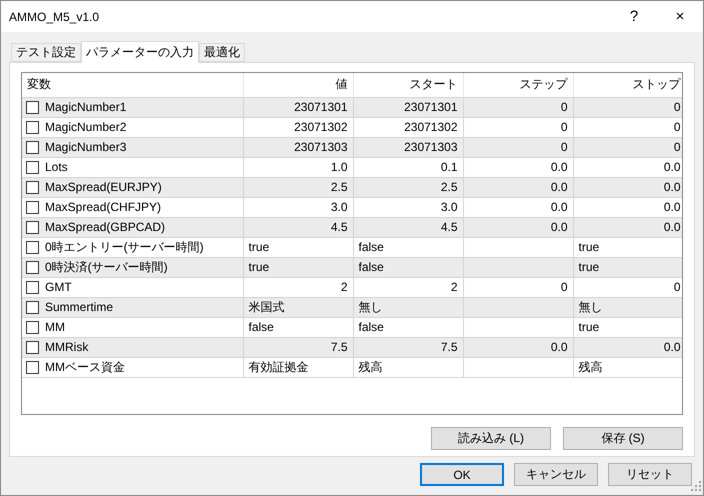 The height and width of the screenshot is (496, 704). What do you see at coordinates (462, 474) in the screenshot?
I see `ok-button: OK` at bounding box center [462, 474].